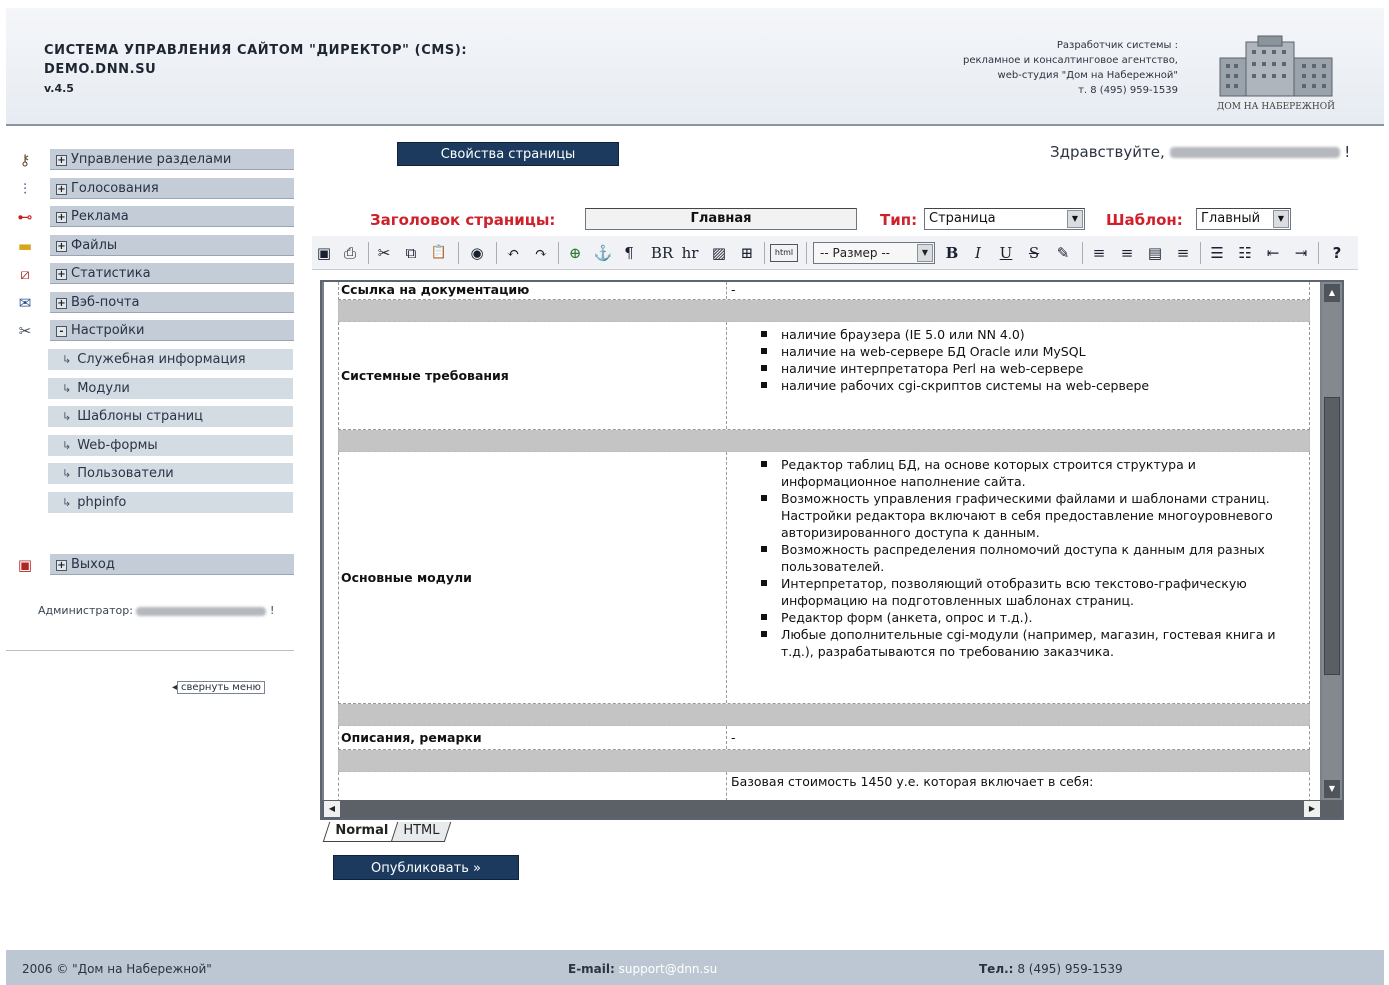 The height and width of the screenshot is (985, 1389). I want to click on submenu-item-webforms: ↳ Web-формы, so click(170, 445).